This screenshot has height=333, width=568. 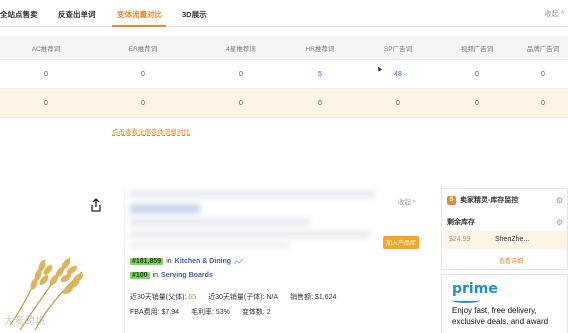 I want to click on share-icon, so click(x=96, y=205).